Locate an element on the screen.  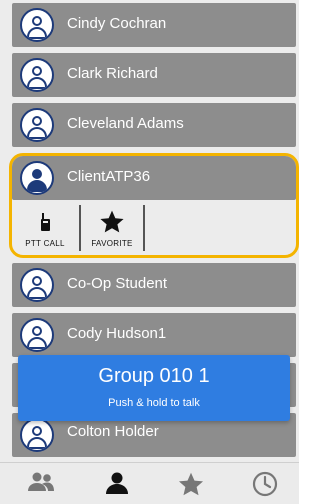
tab-history is located at coordinates (265, 483).